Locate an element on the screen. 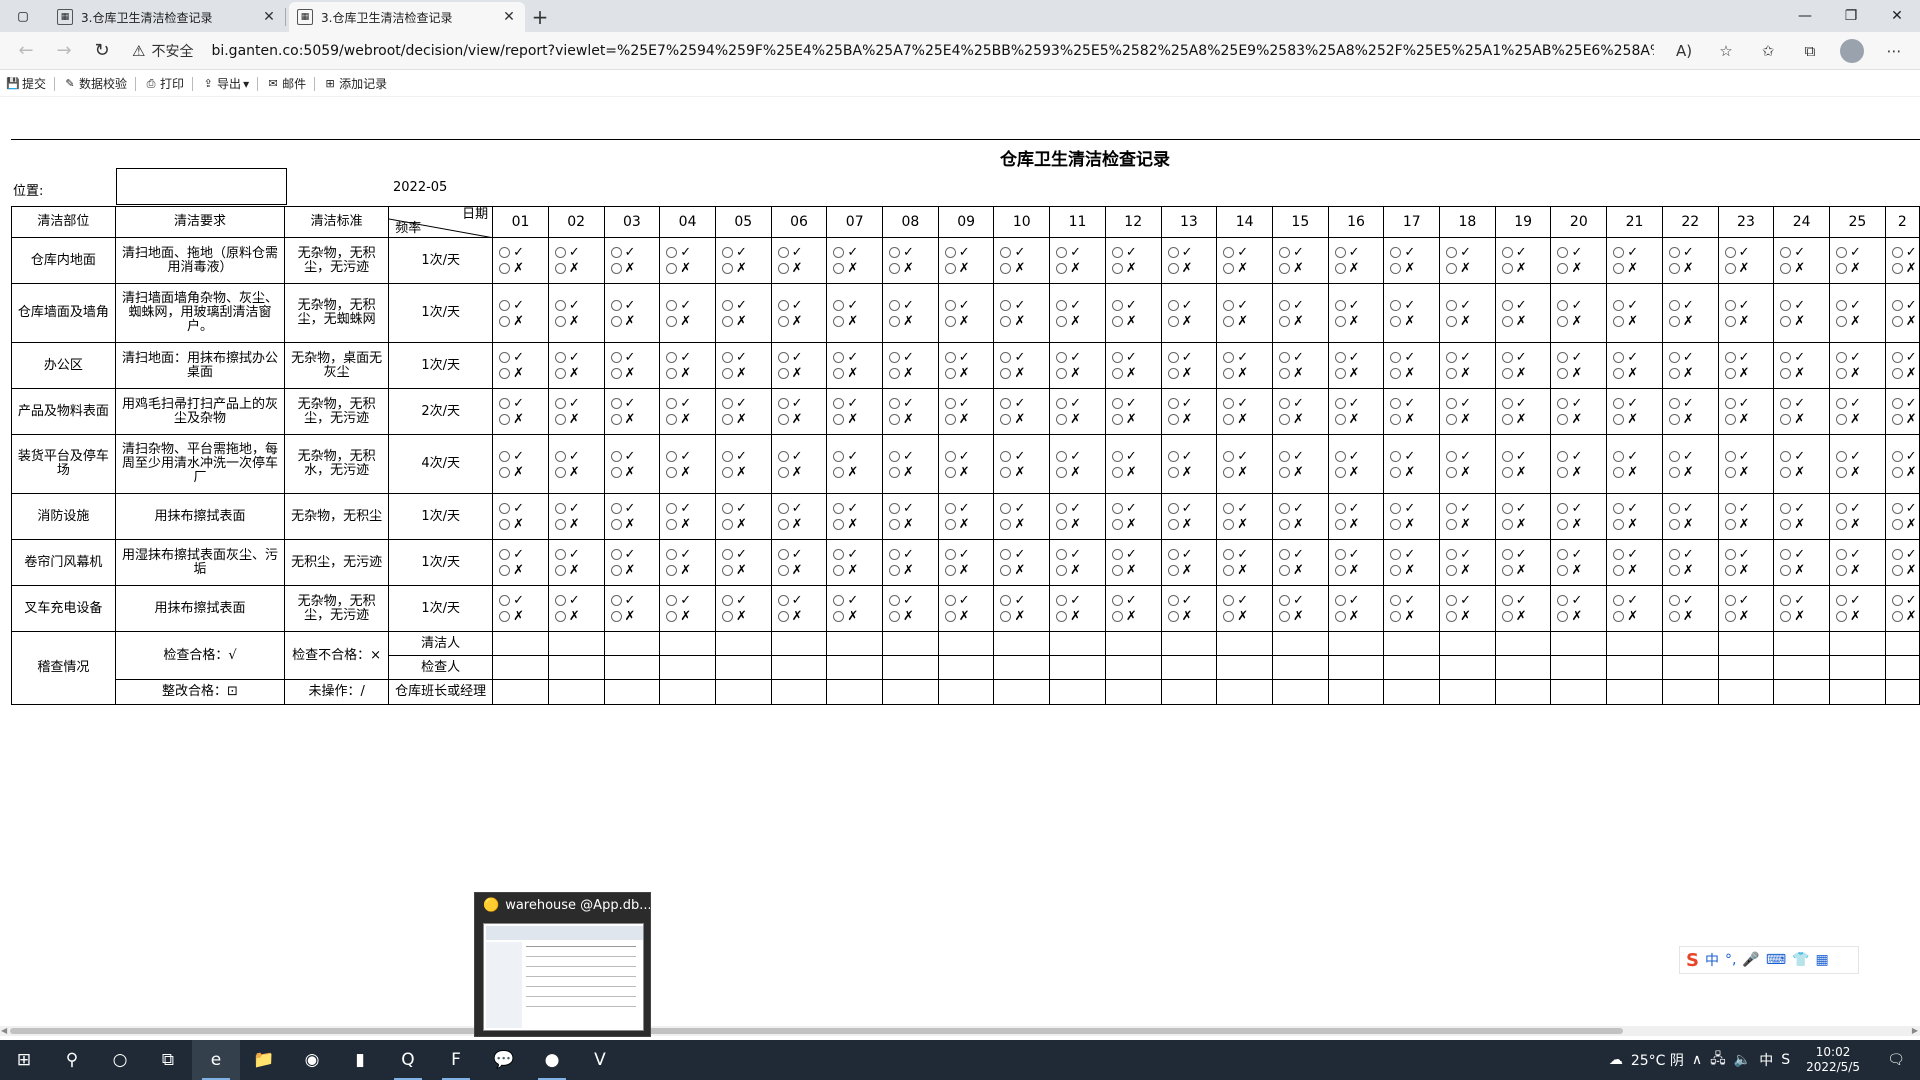 This screenshot has height=1080, width=1920. manager-cell is located at coordinates (1634, 692).